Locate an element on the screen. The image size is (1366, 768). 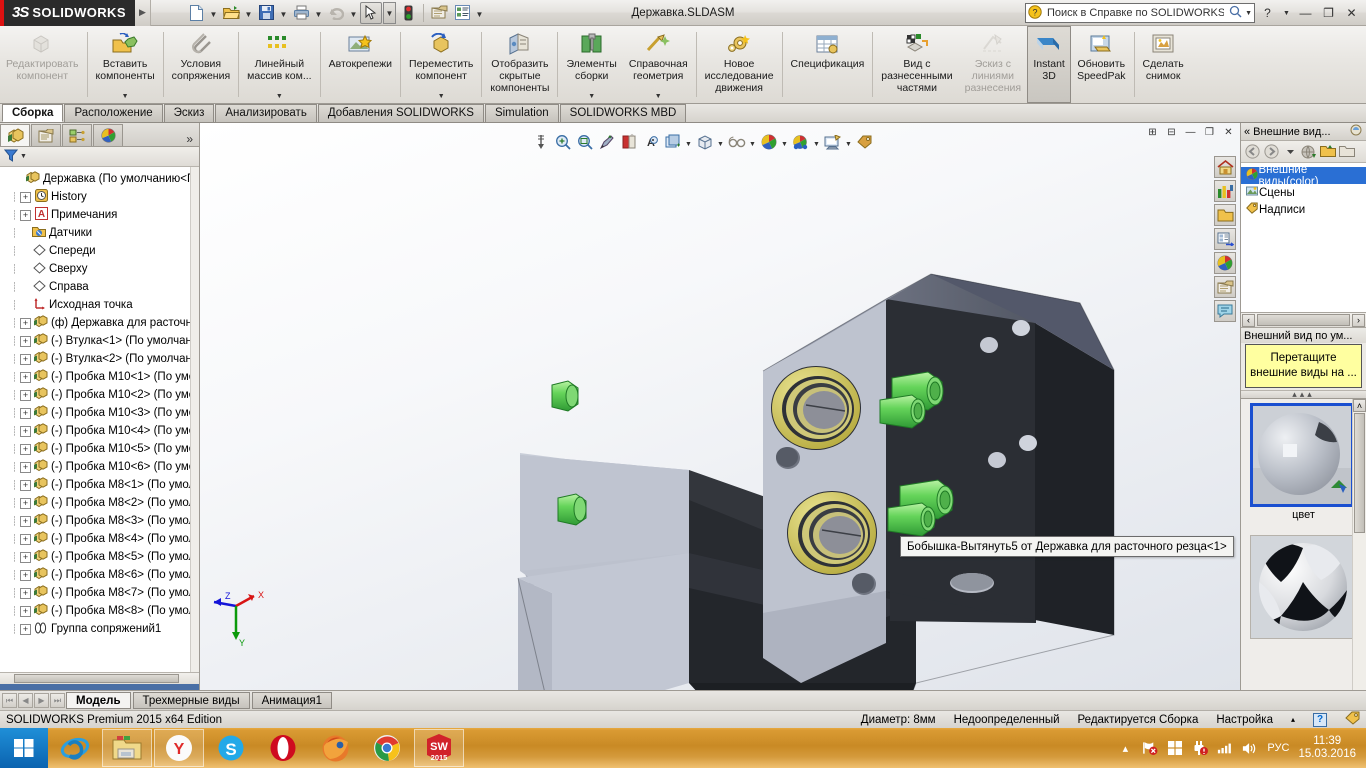
tree-vertical-scrollbar is located at coordinates (194, 419).